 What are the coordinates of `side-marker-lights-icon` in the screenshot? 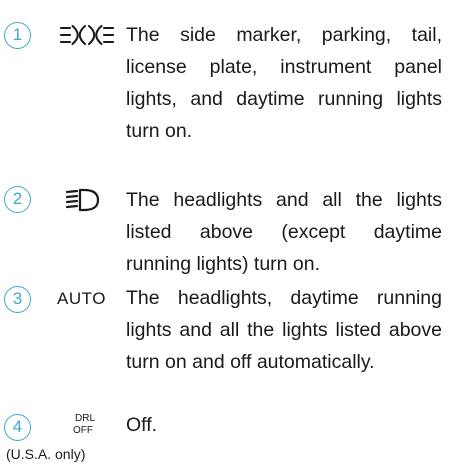 It's located at (87, 35).